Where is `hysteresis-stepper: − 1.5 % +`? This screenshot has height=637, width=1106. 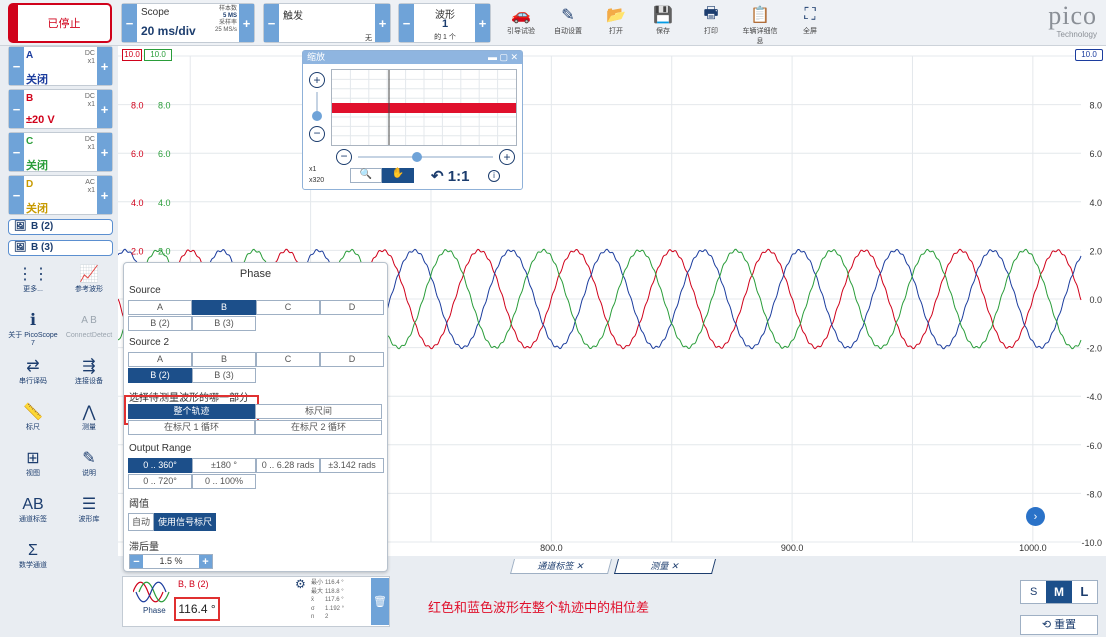
hysteresis-stepper: − 1.5 % + is located at coordinates (171, 561).